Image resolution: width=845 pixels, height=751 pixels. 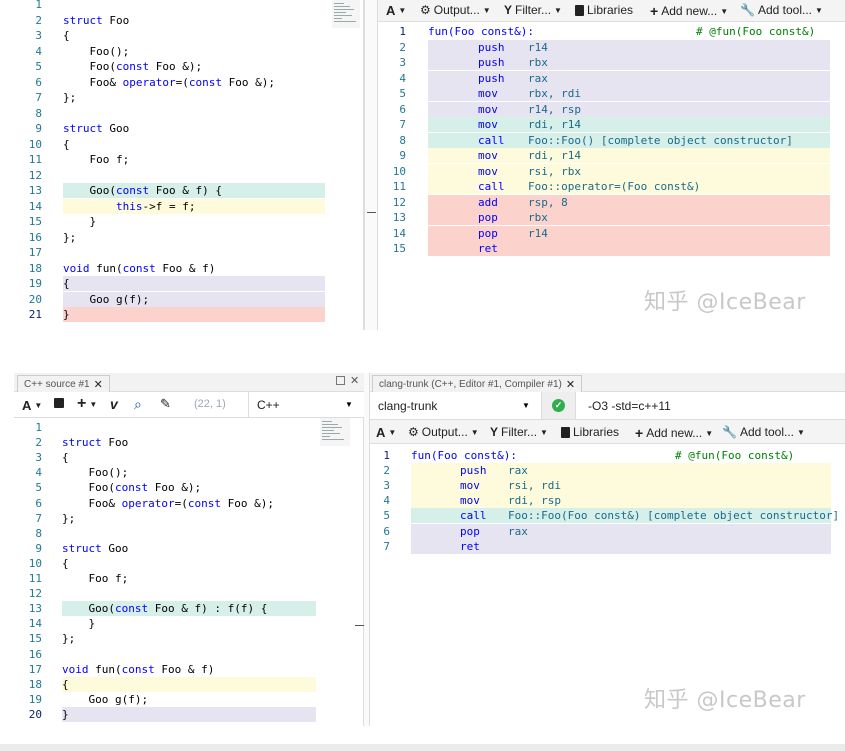 What do you see at coordinates (399, 233) in the screenshot?
I see `asm-line-number: 14` at bounding box center [399, 233].